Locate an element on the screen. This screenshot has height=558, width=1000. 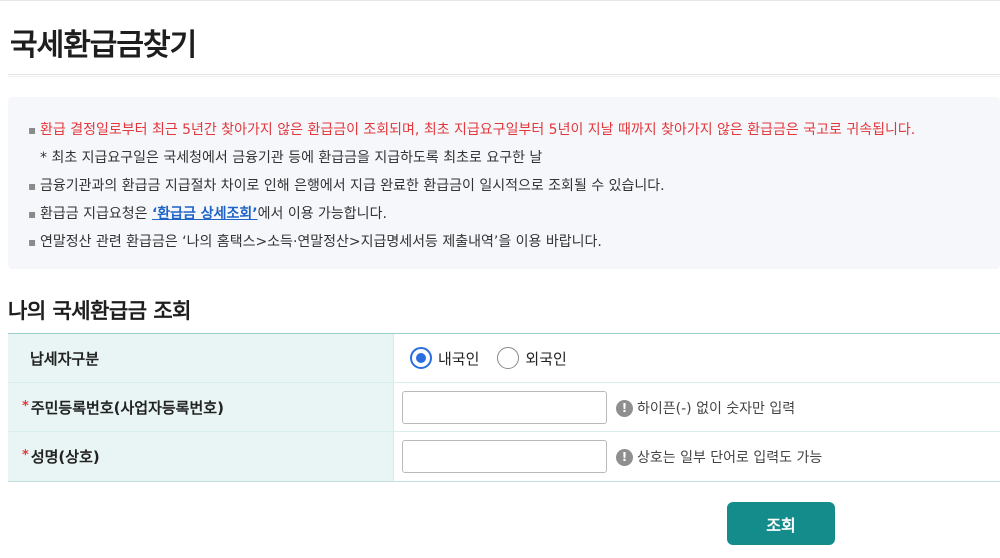
page-title: 국세환급금찾기 is located at coordinates (103, 45).